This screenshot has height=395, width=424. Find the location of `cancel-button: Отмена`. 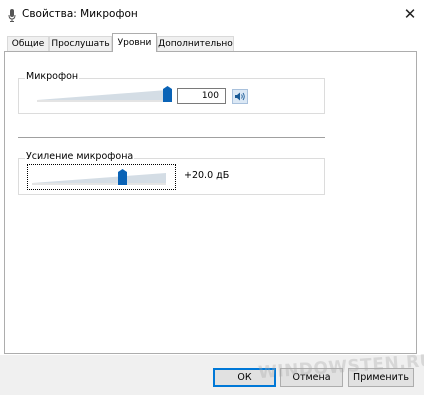

cancel-button: Отмена is located at coordinates (311, 377).